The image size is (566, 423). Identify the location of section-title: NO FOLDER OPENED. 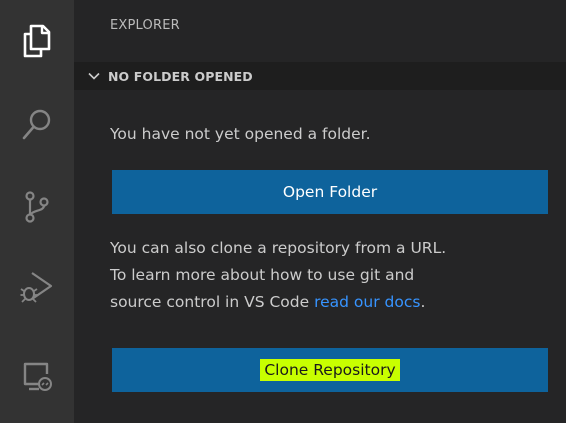
(180, 76).